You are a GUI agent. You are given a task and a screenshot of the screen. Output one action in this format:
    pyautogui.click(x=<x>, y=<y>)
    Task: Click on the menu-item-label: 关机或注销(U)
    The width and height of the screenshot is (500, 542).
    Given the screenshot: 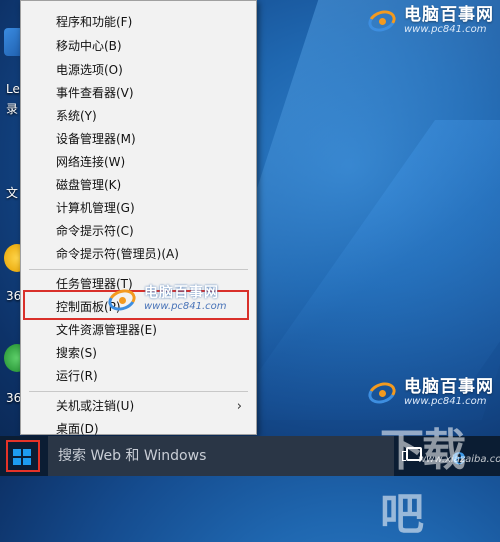 What is the action you would take?
    pyautogui.click(x=95, y=406)
    